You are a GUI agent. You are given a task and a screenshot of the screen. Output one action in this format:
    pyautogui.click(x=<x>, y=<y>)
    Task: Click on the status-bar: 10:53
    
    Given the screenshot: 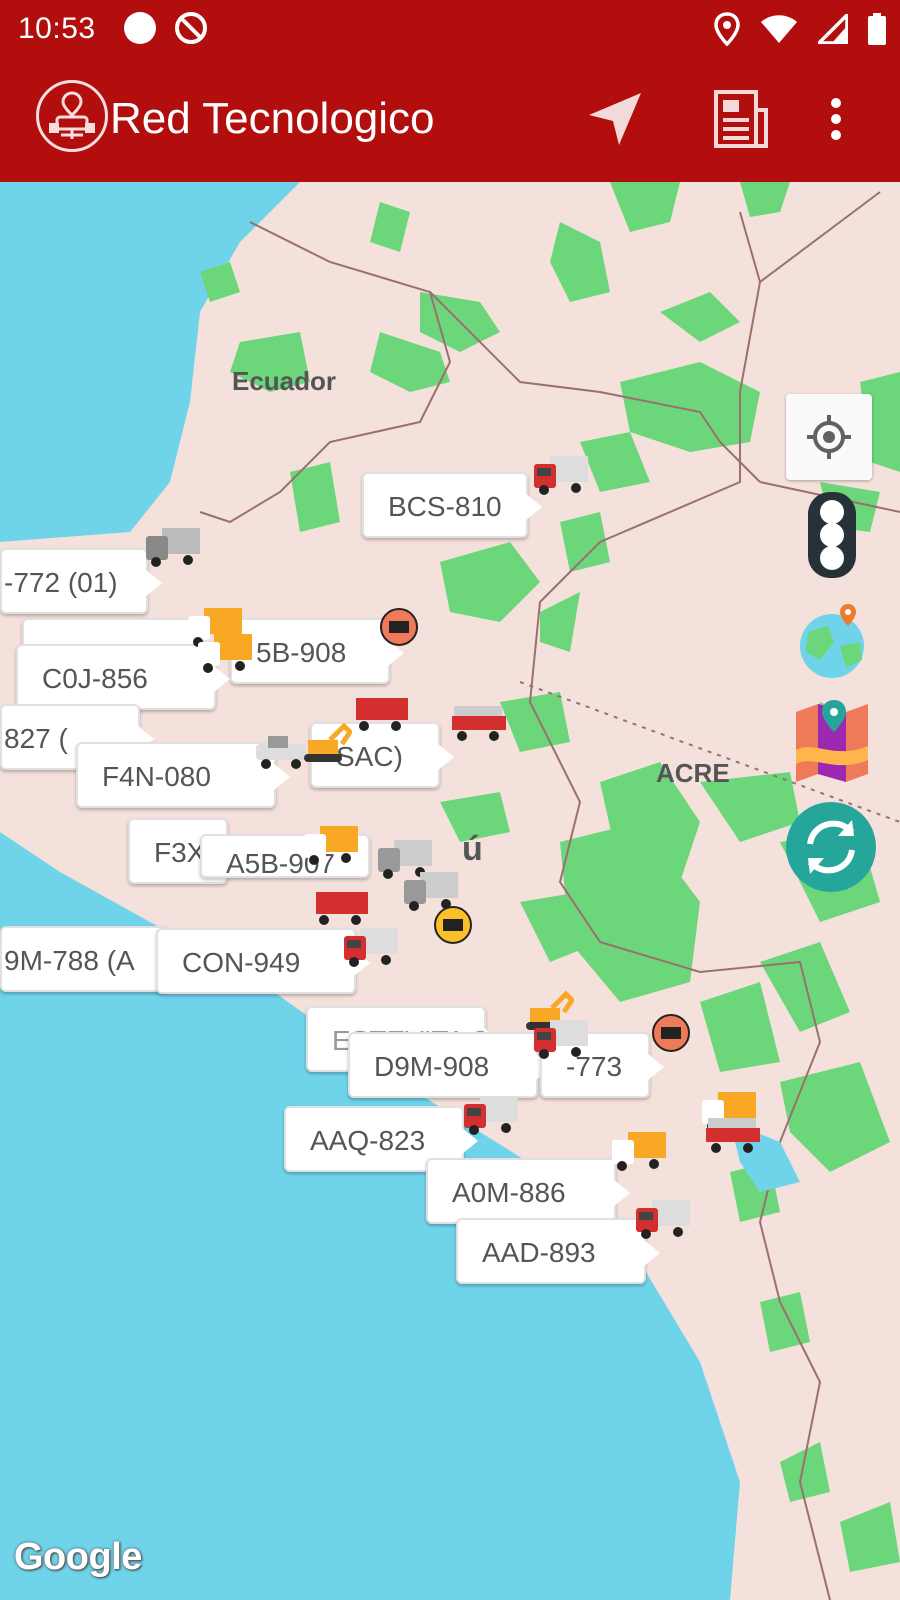 What is the action you would take?
    pyautogui.click(x=450, y=29)
    